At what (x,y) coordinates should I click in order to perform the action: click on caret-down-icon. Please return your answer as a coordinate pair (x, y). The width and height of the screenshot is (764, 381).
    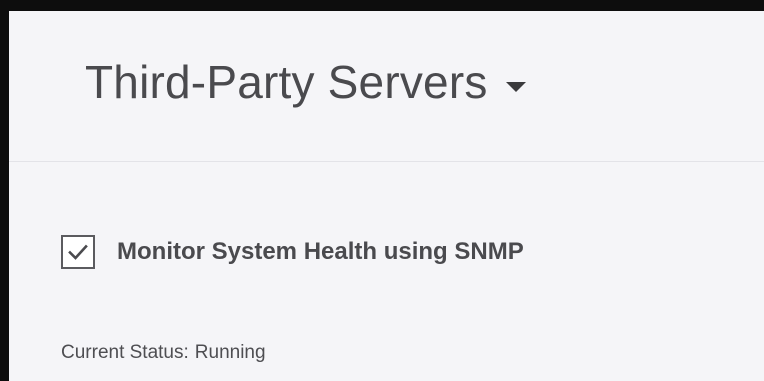
    Looking at the image, I should click on (515, 87).